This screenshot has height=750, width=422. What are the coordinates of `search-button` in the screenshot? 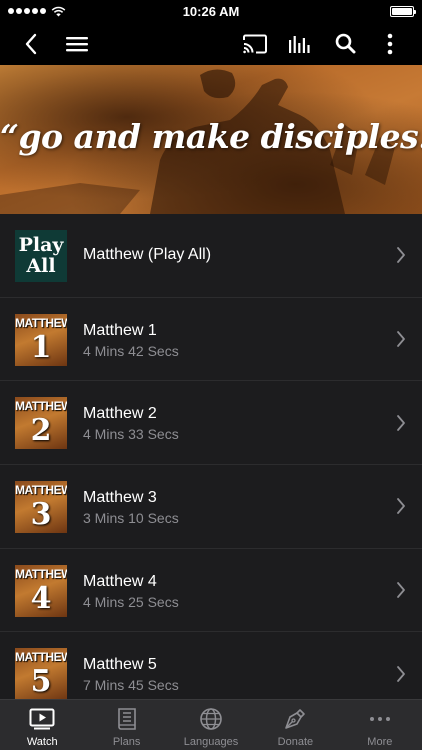 It's located at (345, 43).